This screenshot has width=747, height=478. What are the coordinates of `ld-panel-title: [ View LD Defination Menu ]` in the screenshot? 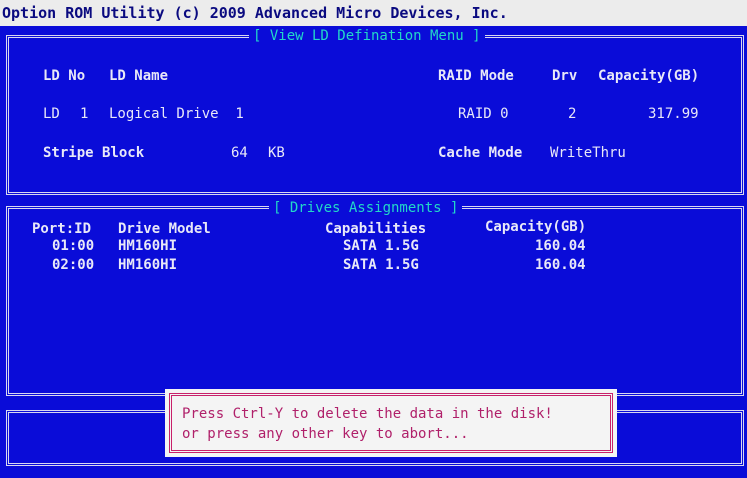 It's located at (367, 36).